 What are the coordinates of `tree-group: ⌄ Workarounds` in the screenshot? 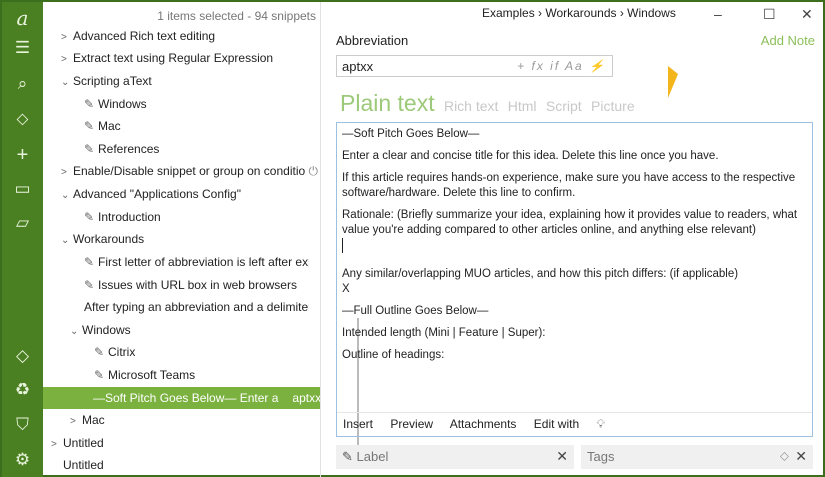 It's located at (102, 239).